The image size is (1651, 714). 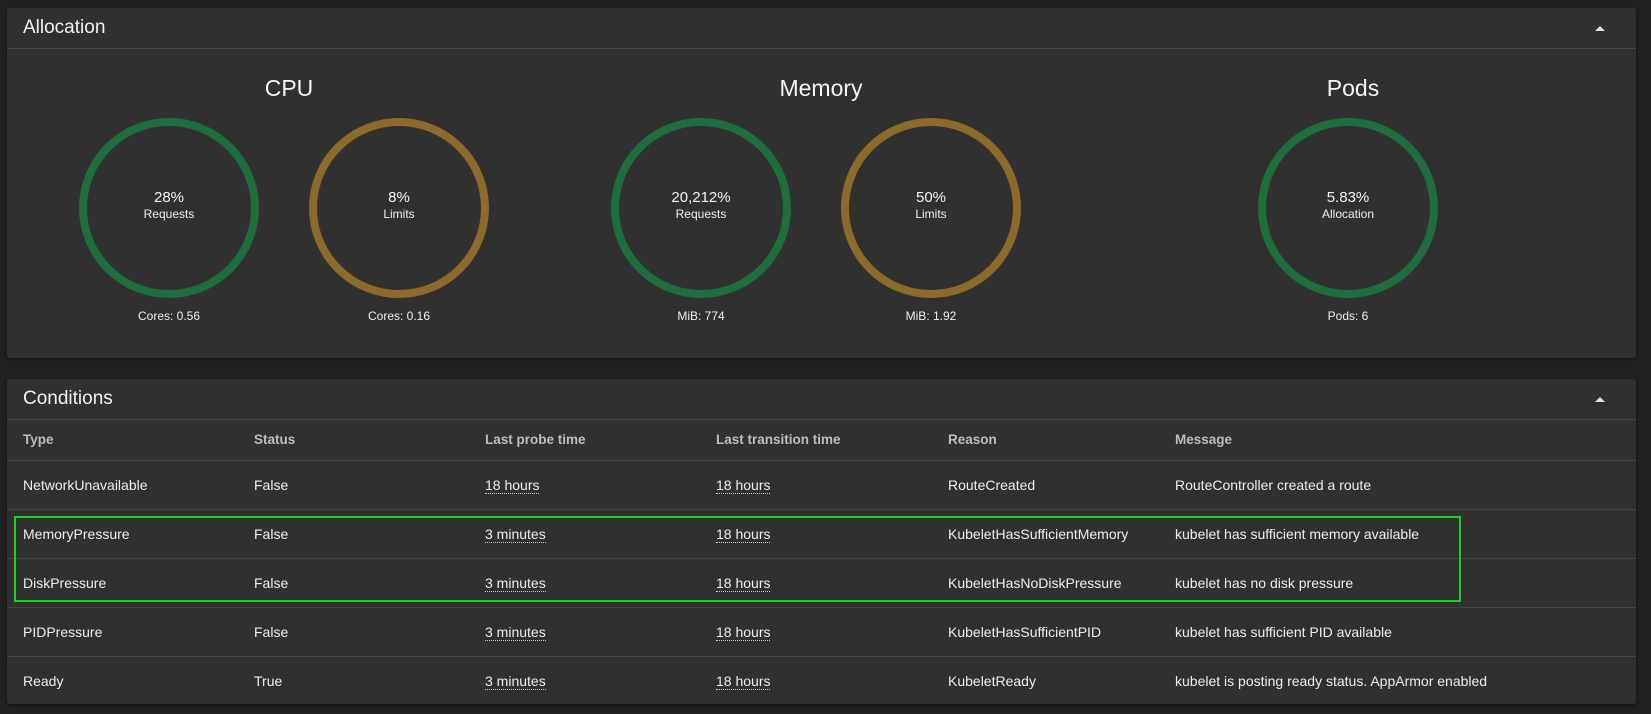 I want to click on pods-title: Pods, so click(x=1353, y=88).